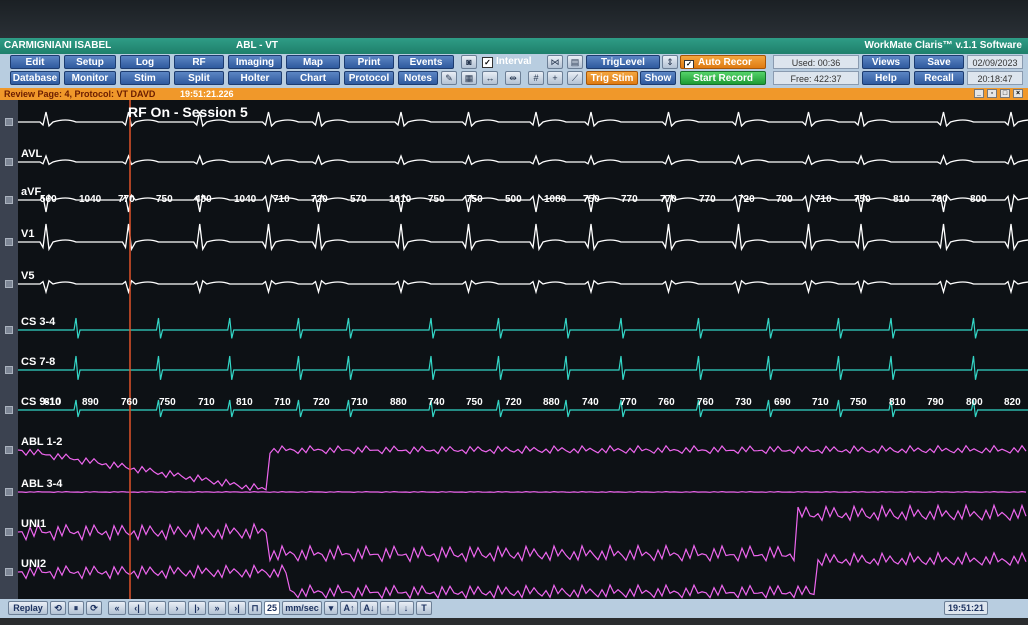 This screenshot has height=625, width=1028. What do you see at coordinates (369, 78) in the screenshot?
I see `protocol-button: Protocol` at bounding box center [369, 78].